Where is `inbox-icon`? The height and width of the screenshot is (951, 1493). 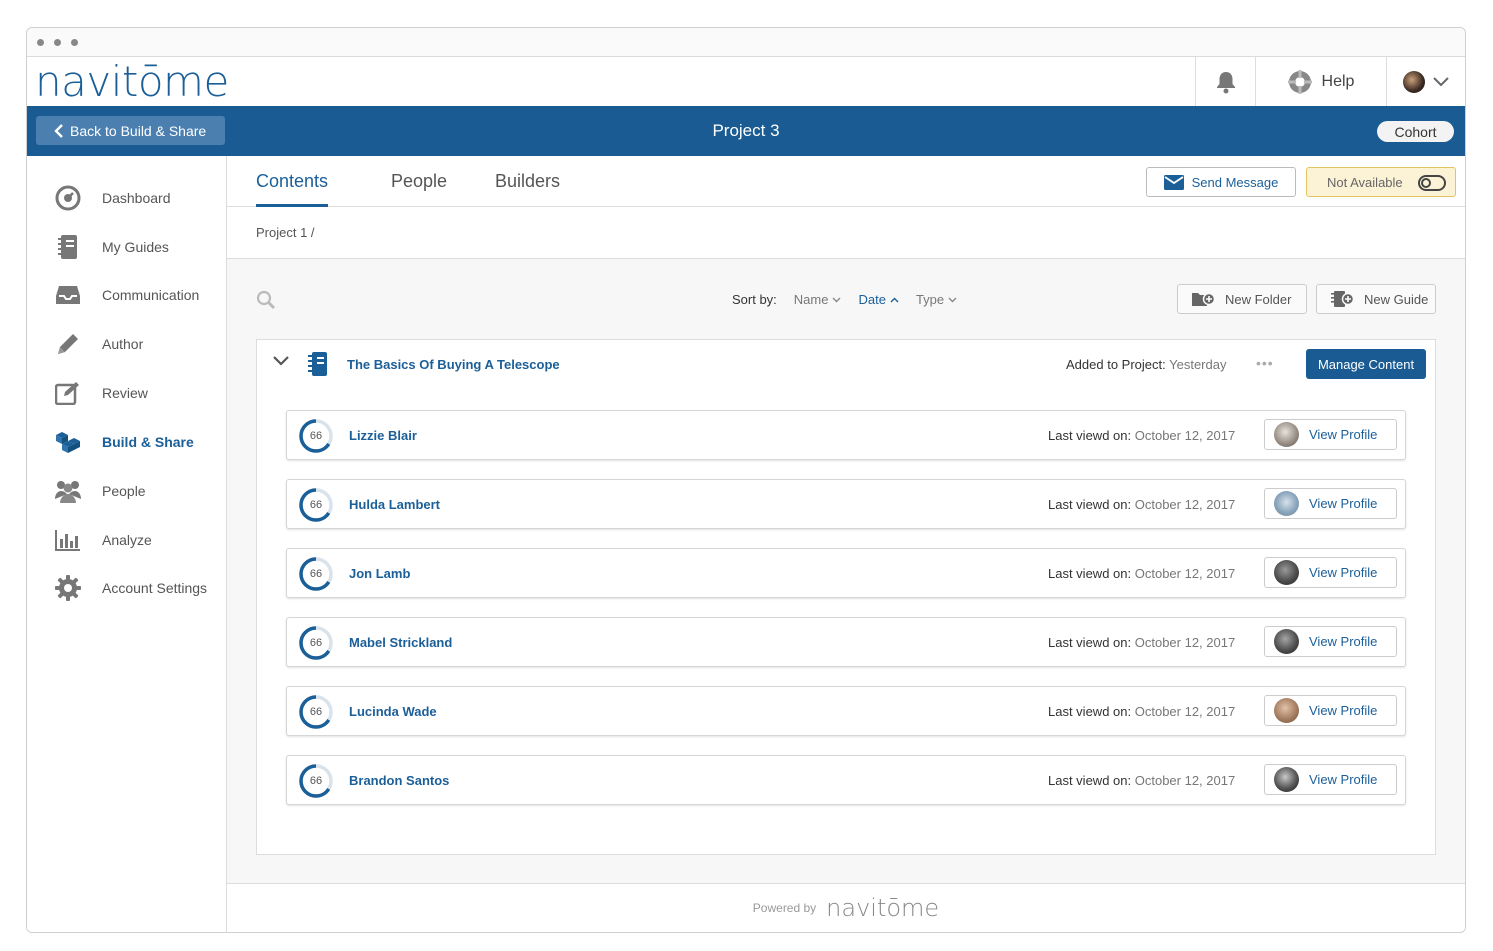 inbox-icon is located at coordinates (68, 295).